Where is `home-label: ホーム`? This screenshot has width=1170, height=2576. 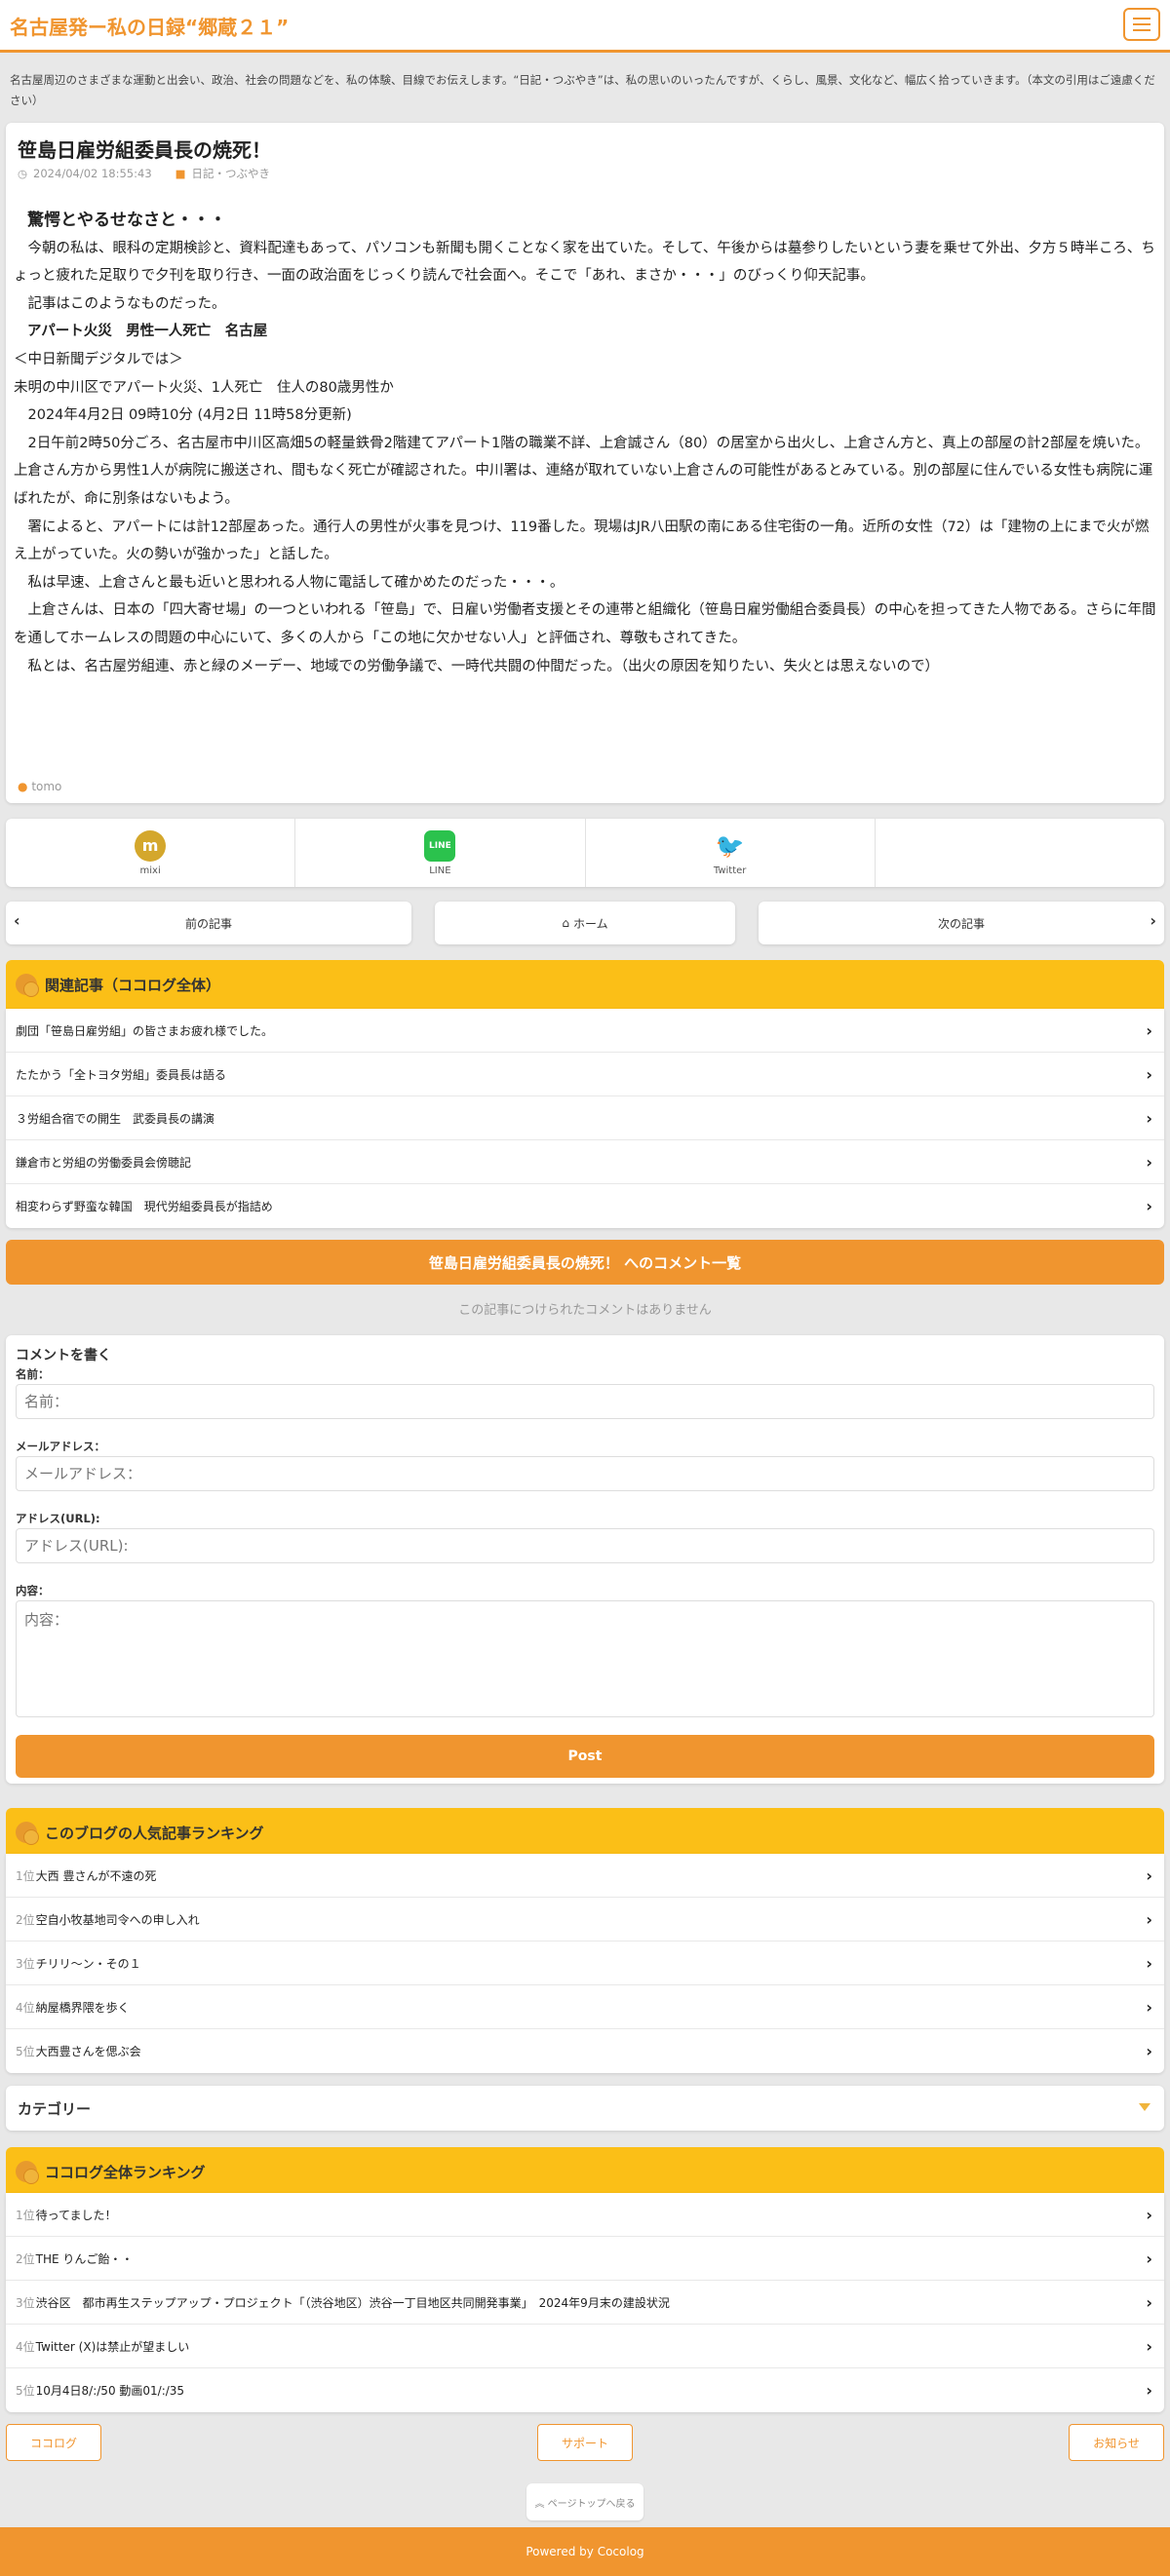 home-label: ホーム is located at coordinates (590, 923).